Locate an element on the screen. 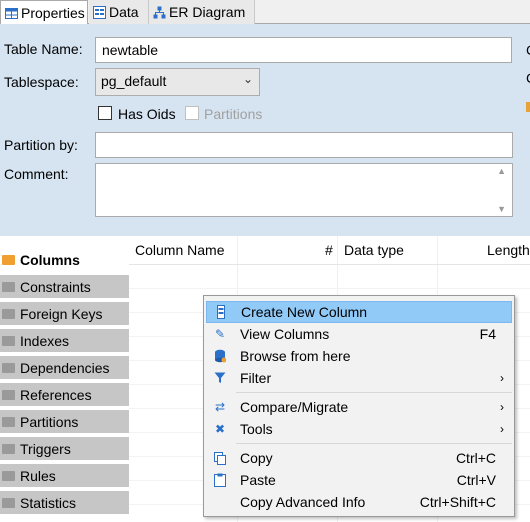  column-header-name: Column Name is located at coordinates (179, 250).